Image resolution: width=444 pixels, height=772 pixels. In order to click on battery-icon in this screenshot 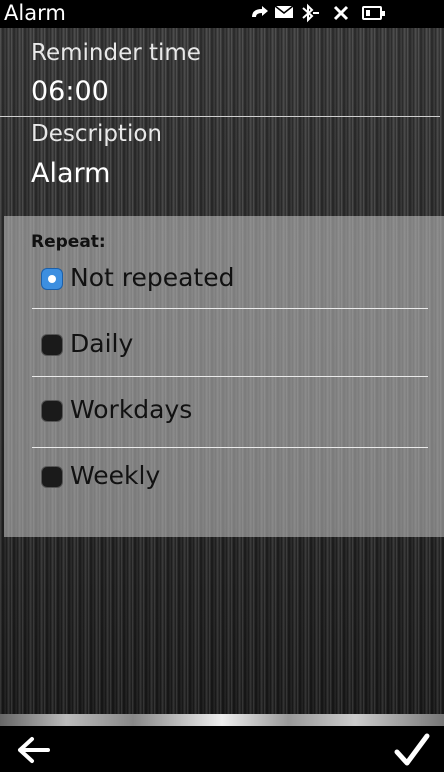, I will do `click(373, 13)`.